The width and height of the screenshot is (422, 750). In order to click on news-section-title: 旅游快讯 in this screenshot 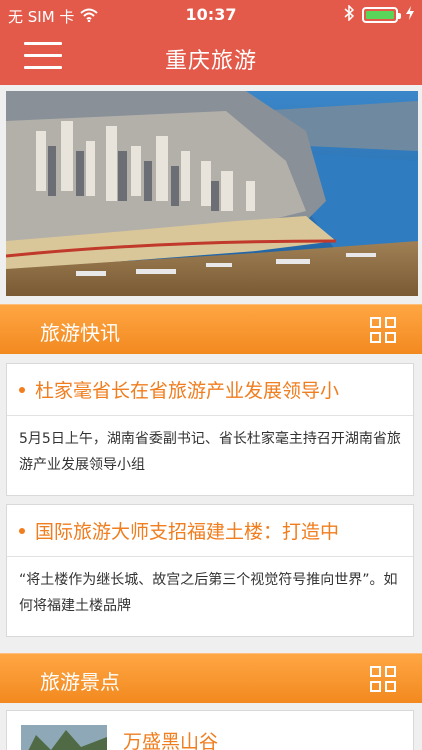, I will do `click(80, 333)`.